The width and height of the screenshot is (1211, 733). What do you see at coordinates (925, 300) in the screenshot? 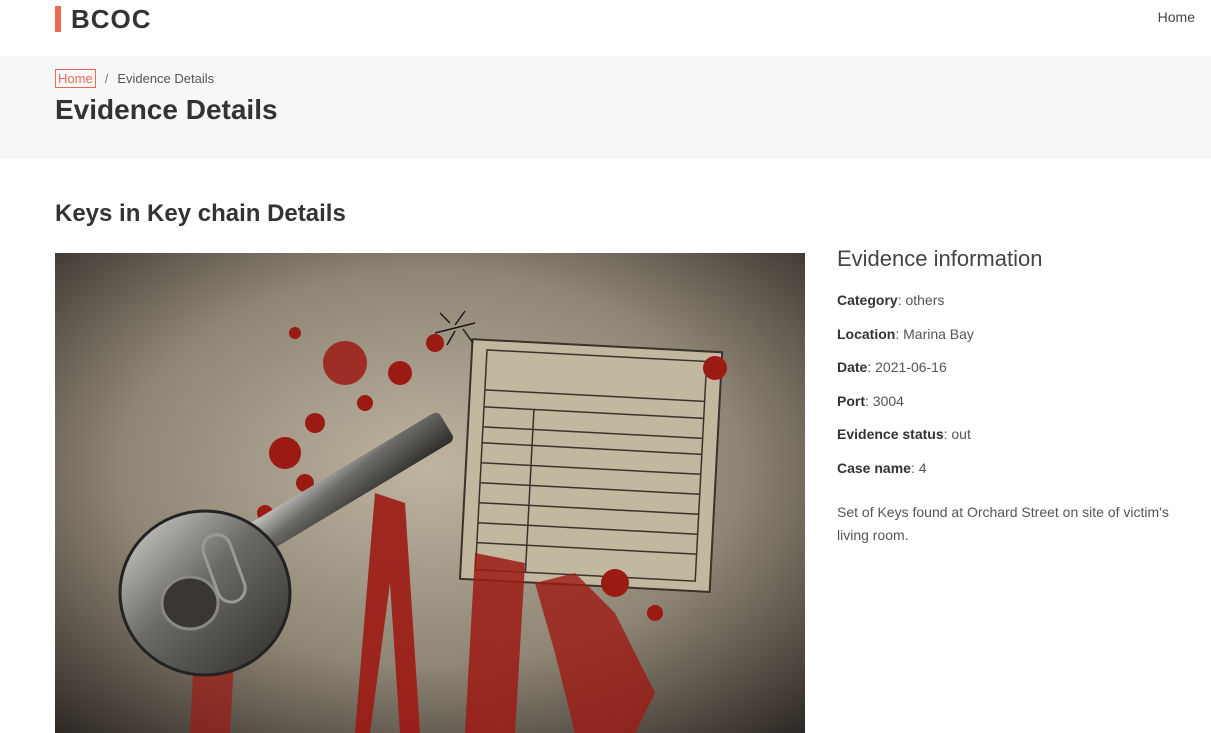
I see `info-value: others` at bounding box center [925, 300].